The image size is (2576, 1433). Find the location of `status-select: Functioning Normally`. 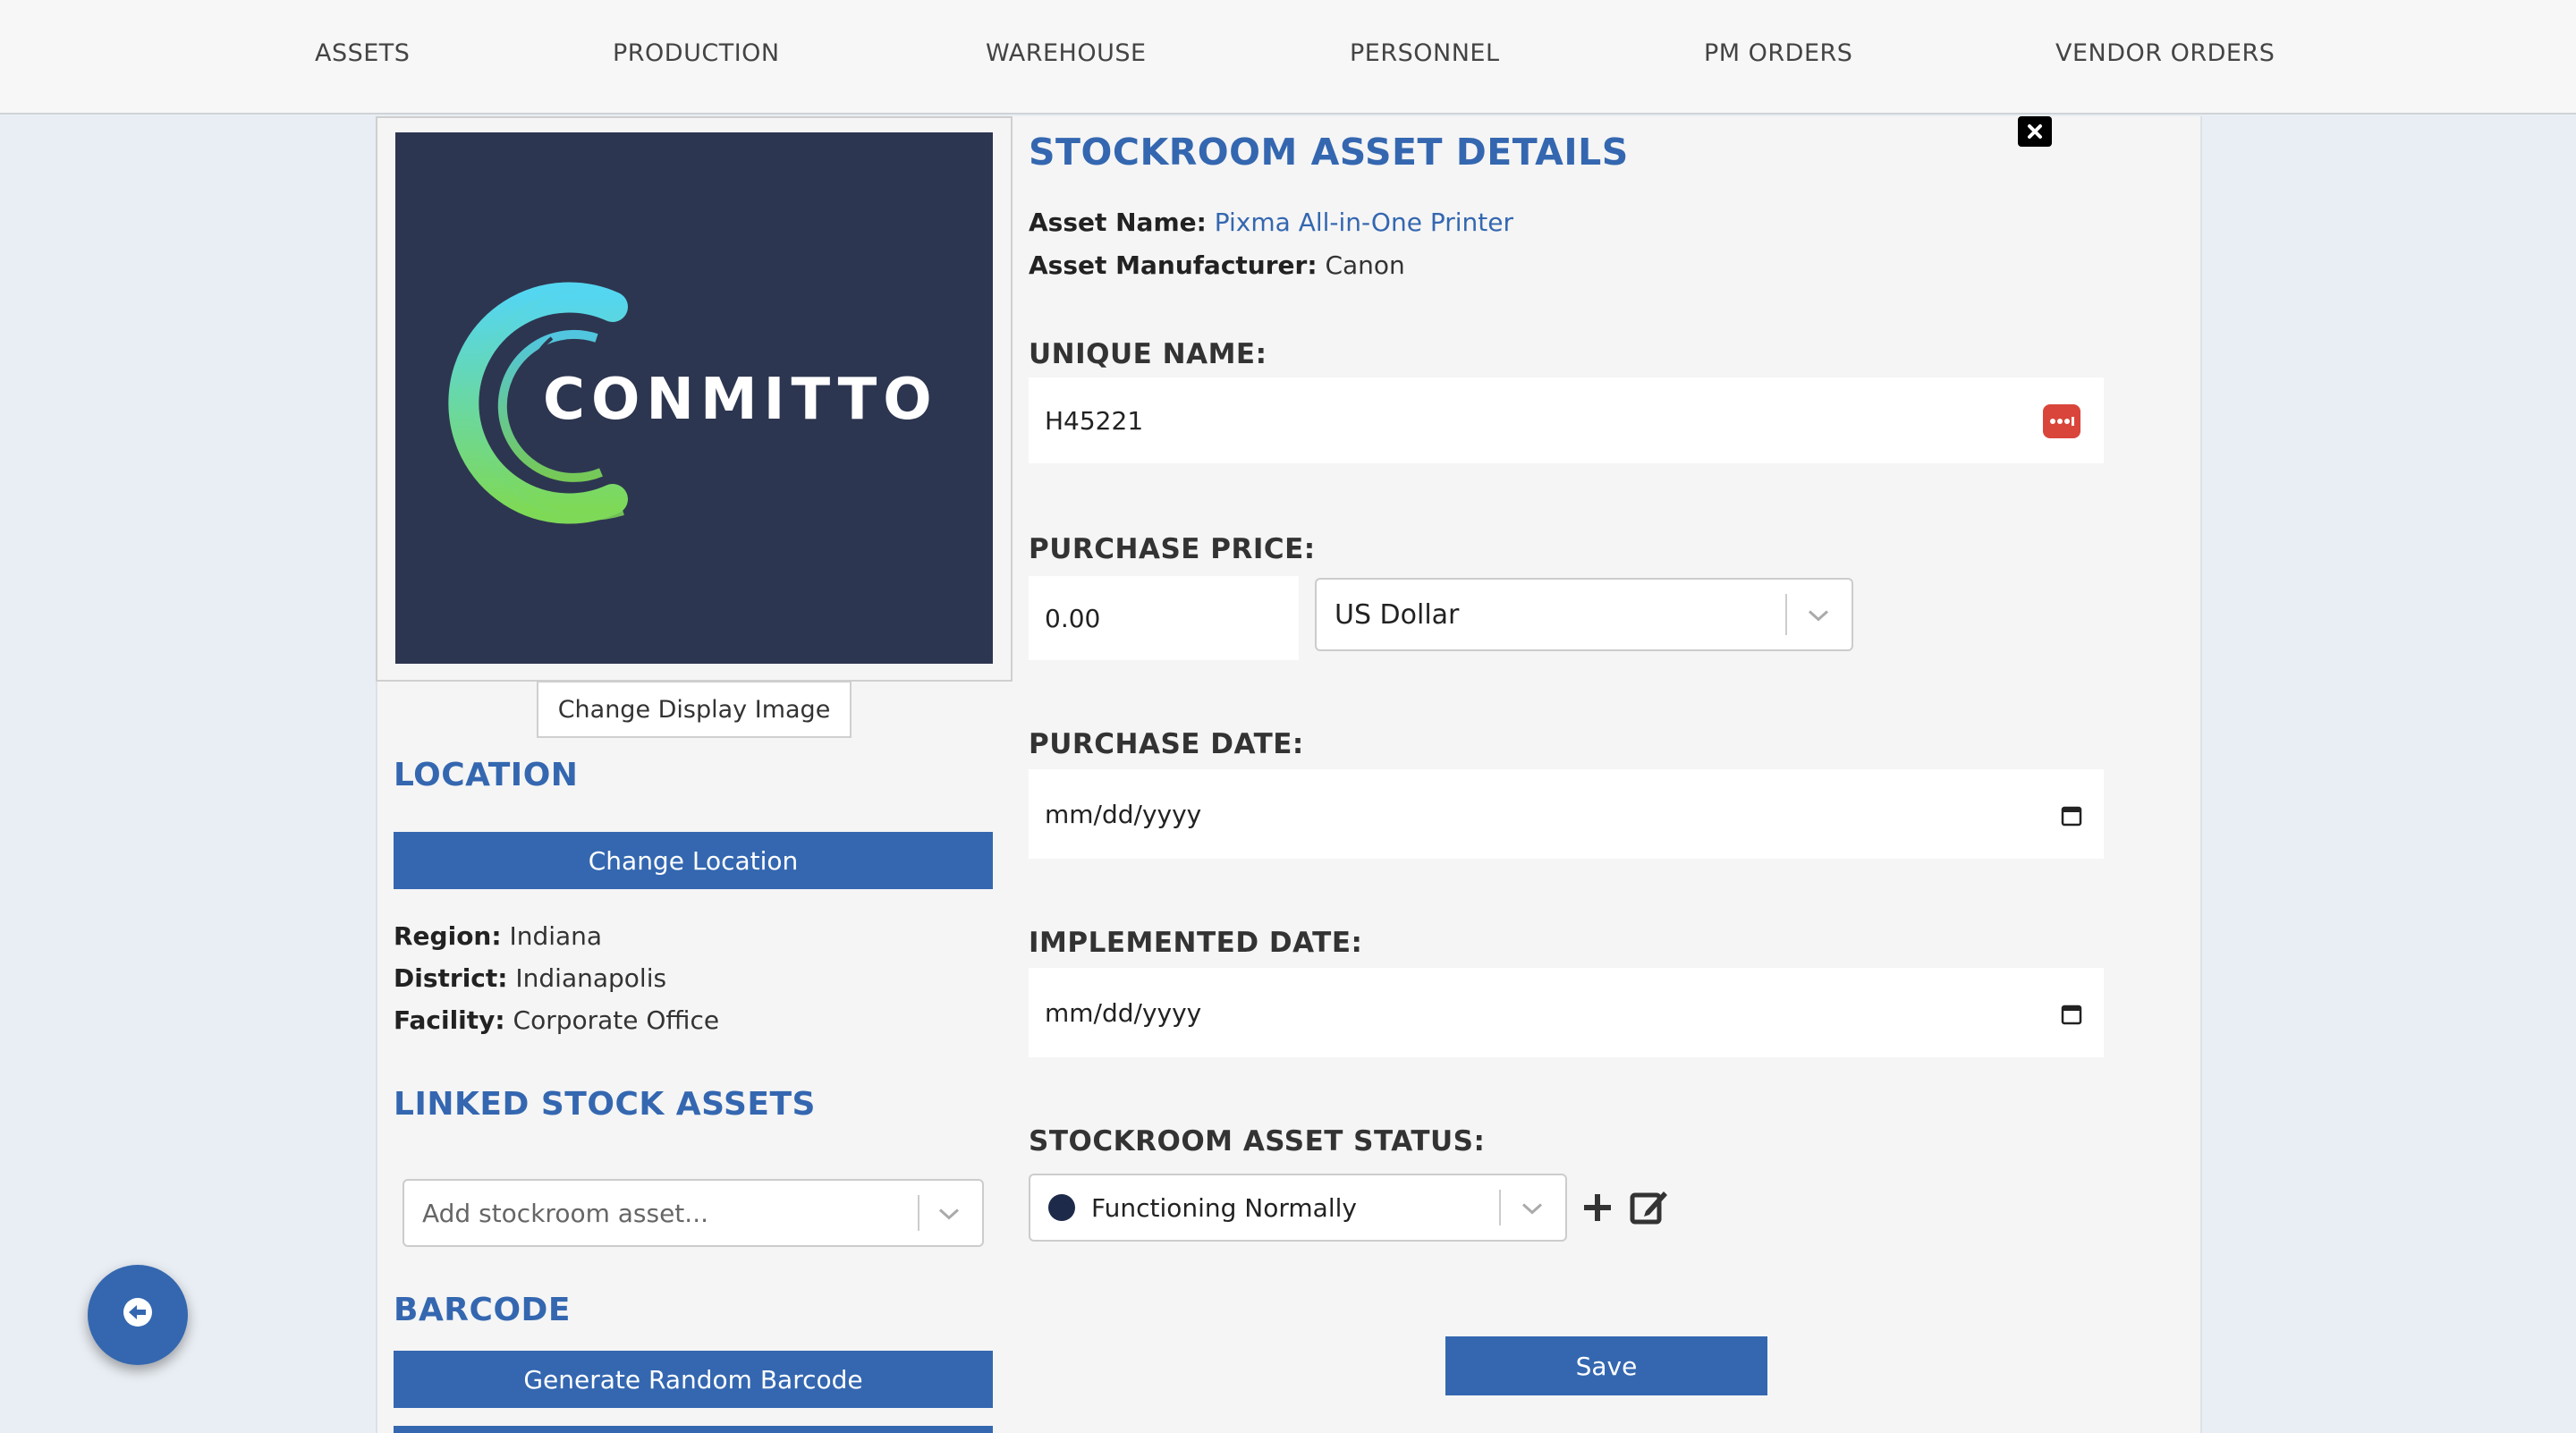

status-select: Functioning Normally is located at coordinates (1298, 1208).